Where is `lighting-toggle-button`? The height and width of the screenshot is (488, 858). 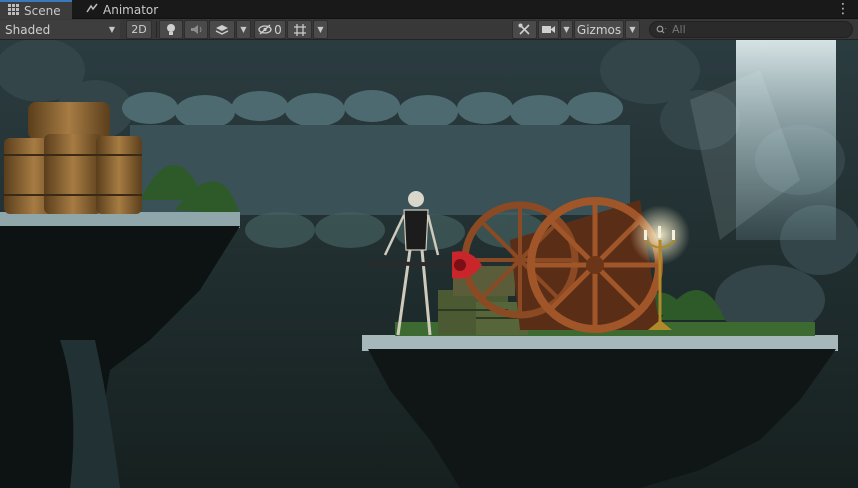
lighting-toggle-button is located at coordinates (171, 29).